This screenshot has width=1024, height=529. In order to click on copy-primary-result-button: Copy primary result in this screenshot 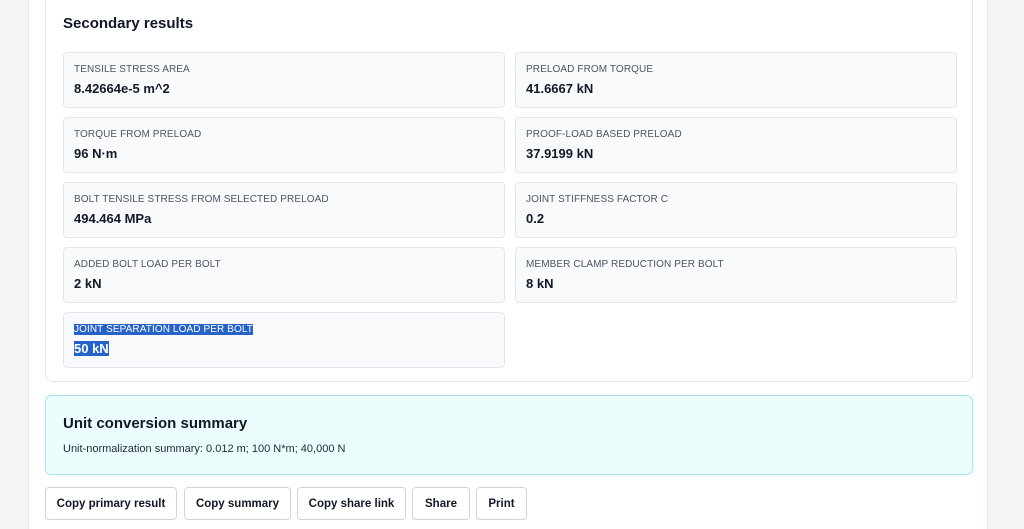, I will do `click(111, 503)`.